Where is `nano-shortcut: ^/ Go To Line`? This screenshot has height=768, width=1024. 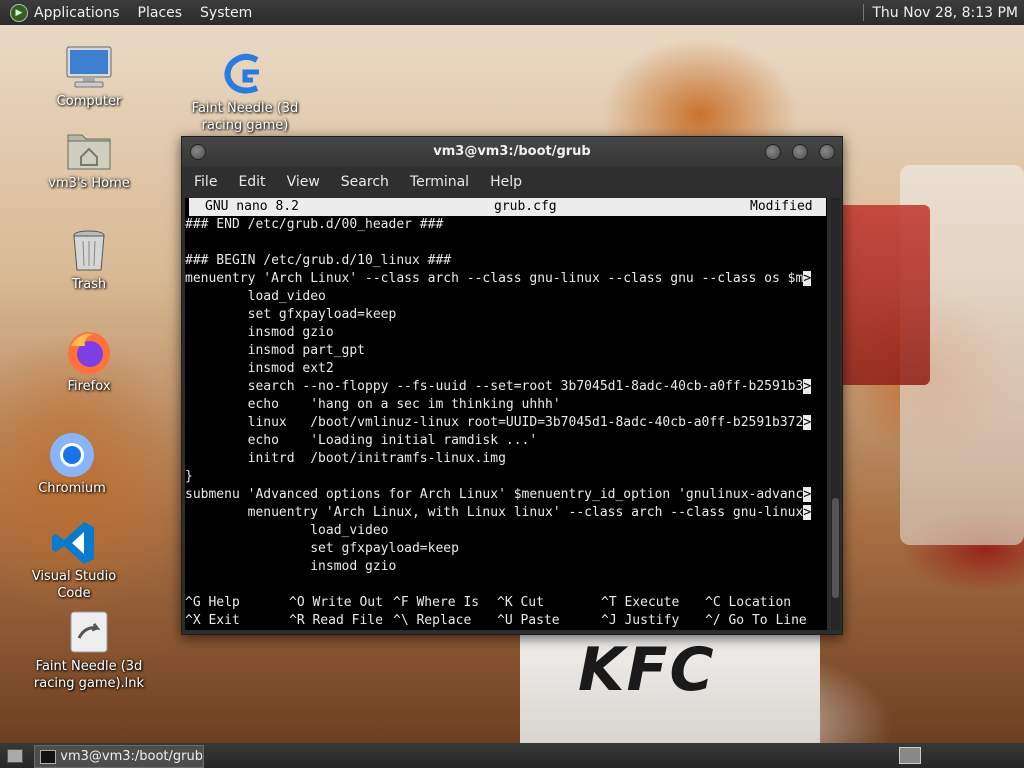 nano-shortcut: ^/ Go To Line is located at coordinates (756, 621).